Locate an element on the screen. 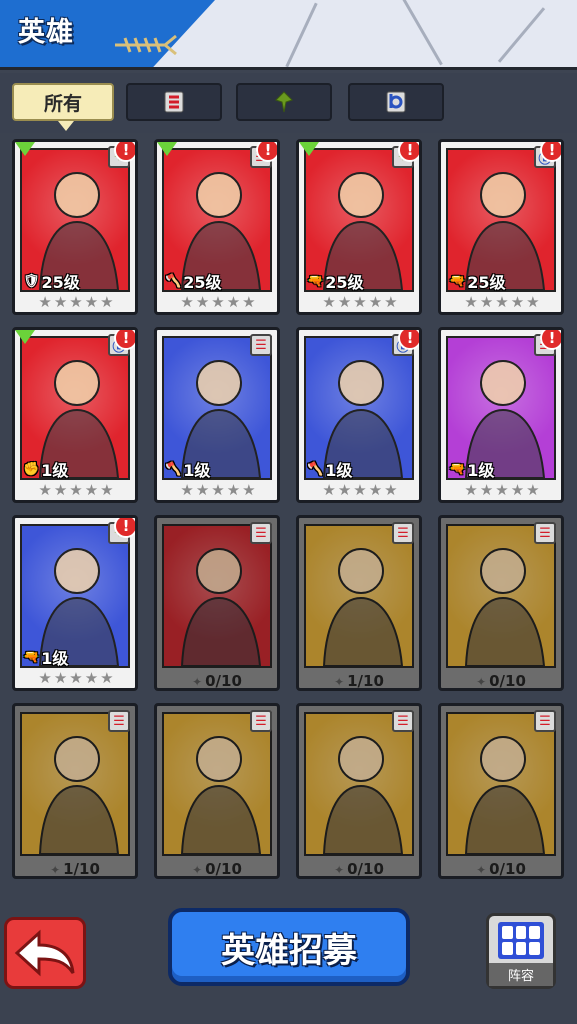 The image size is (577, 1024). back-button is located at coordinates (45, 953).